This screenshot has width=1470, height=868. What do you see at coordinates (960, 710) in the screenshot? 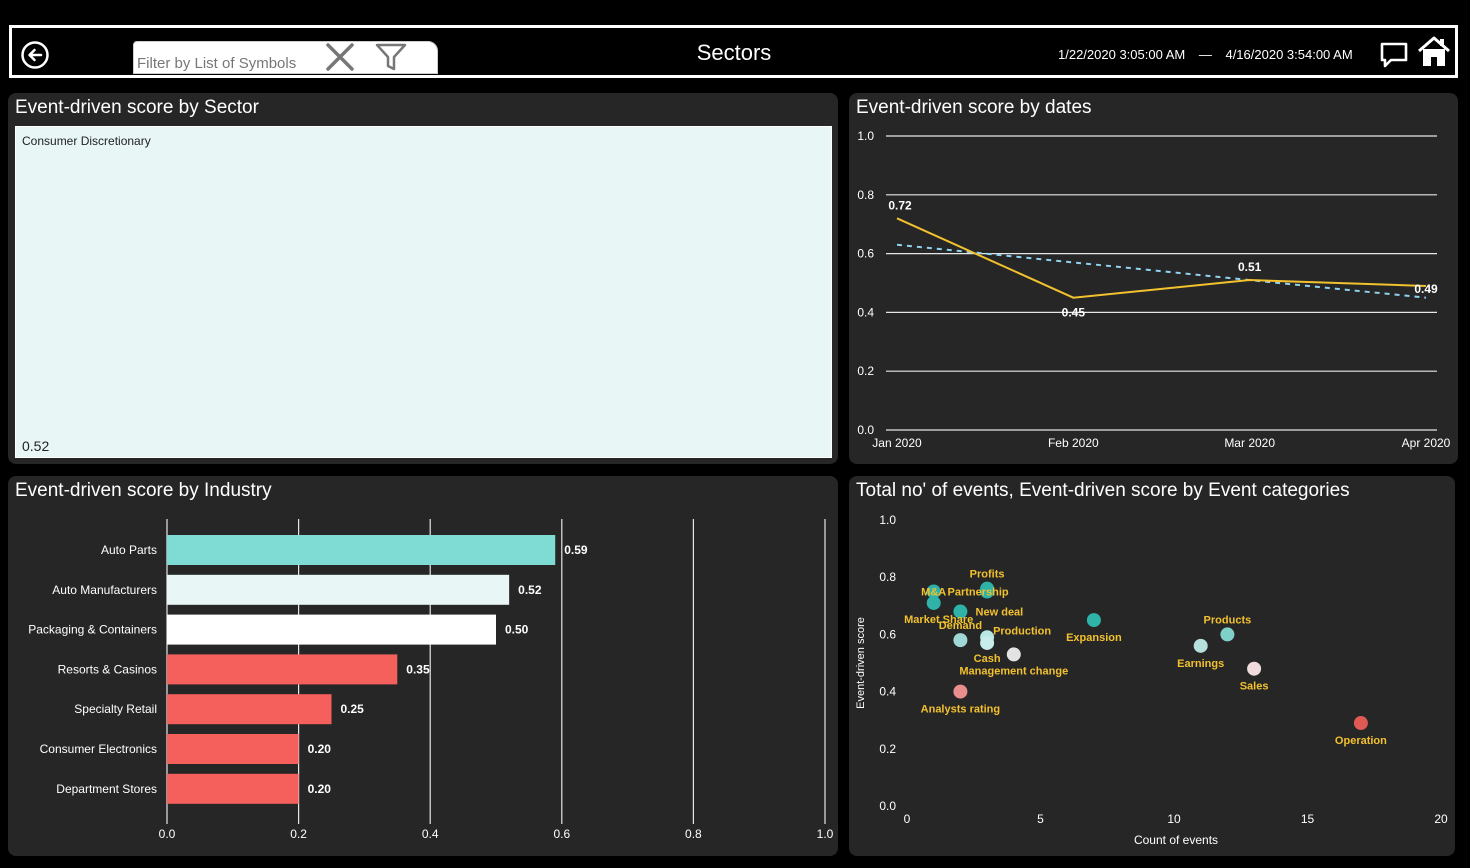
I see `point-label: Analysts rating` at bounding box center [960, 710].